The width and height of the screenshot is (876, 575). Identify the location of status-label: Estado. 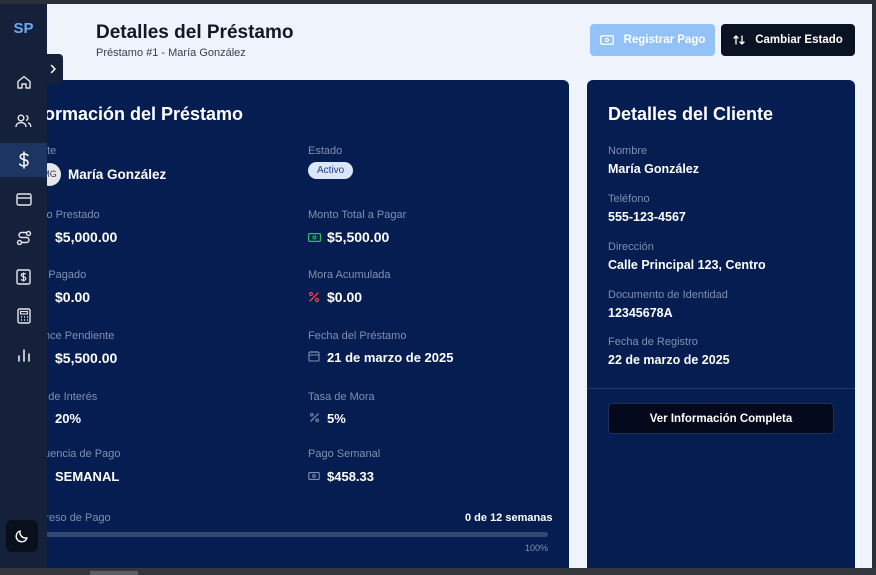
(325, 151).